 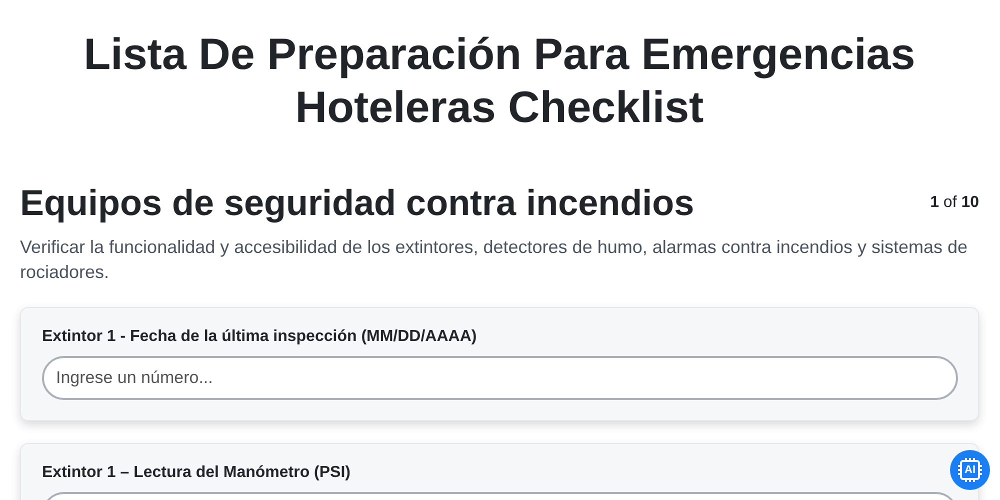 What do you see at coordinates (260, 337) in the screenshot?
I see `question-label: Extintor 1 - Fecha de la última inspección (MM/DD/AAAA)` at bounding box center [260, 337].